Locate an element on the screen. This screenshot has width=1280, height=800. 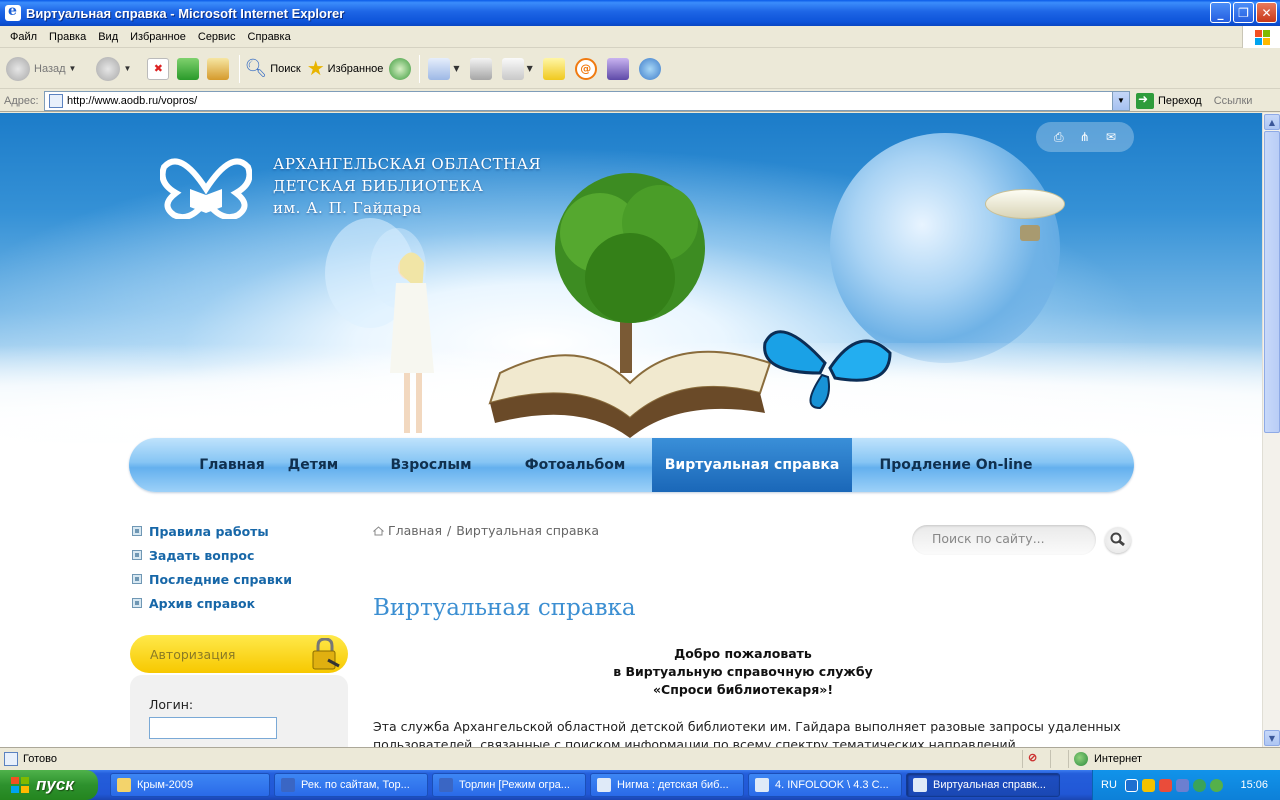
task-label: Крым-2009 is located at coordinates (165, 785).